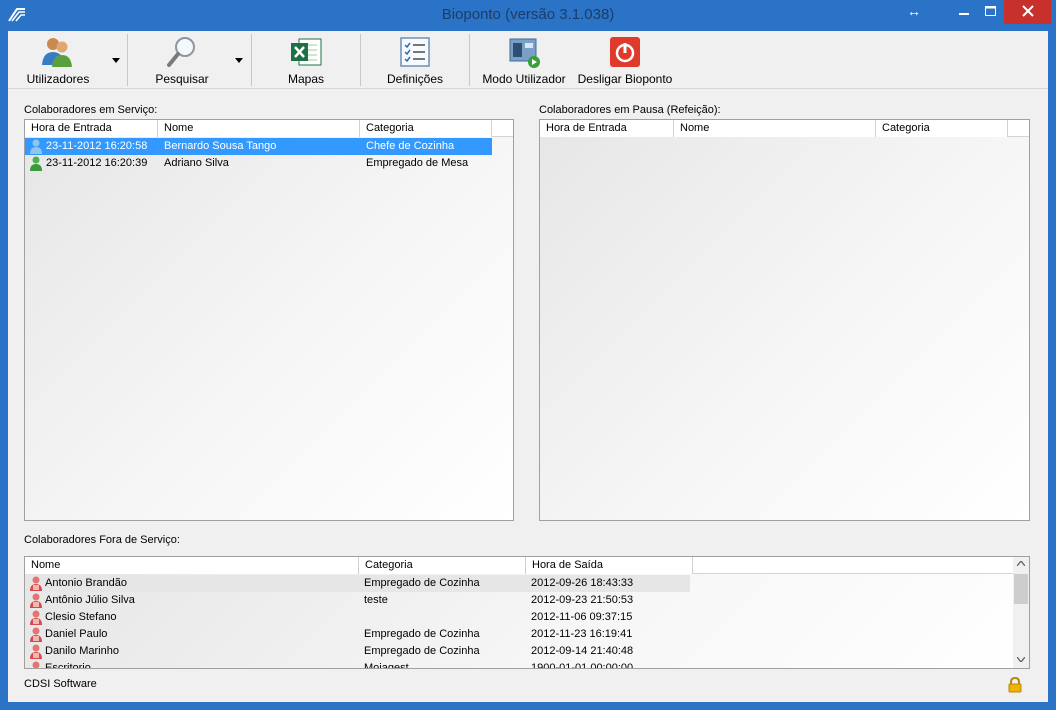 The image size is (1056, 710). What do you see at coordinates (582, 600) in the screenshot?
I see `hora-saida-cell: 2012-09-23 21:50:53` at bounding box center [582, 600].